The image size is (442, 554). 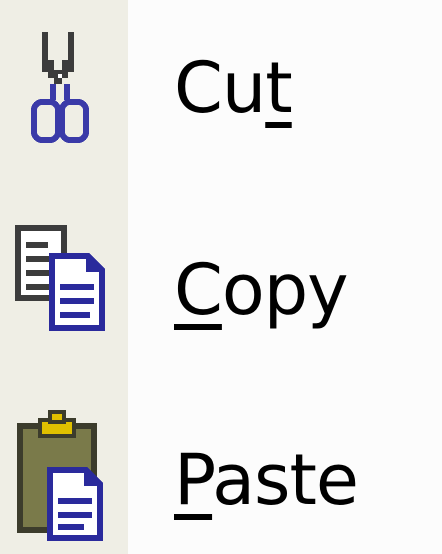 I want to click on menu-item-label: Copy, so click(x=261, y=290).